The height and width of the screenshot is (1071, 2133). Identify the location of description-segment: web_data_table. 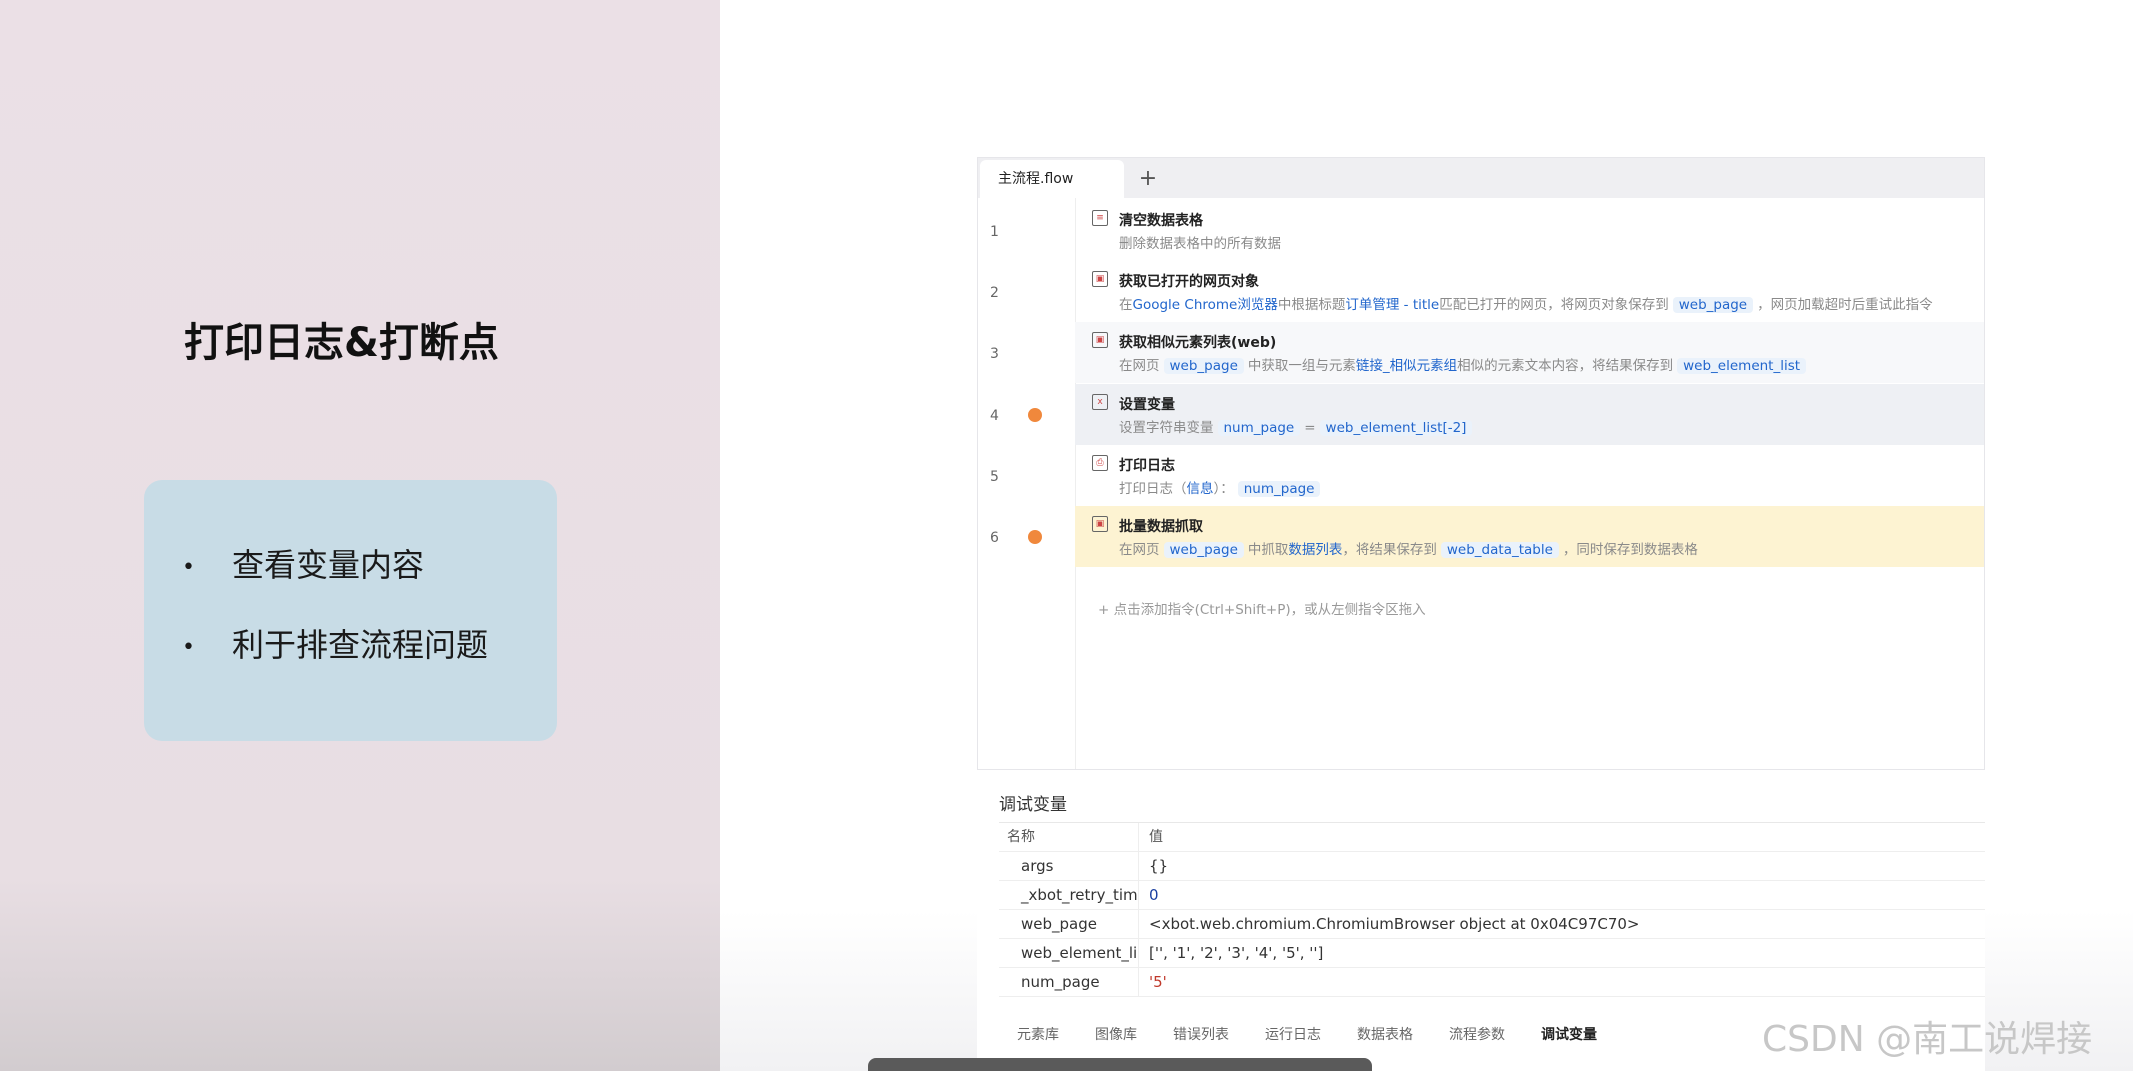
(1499, 550).